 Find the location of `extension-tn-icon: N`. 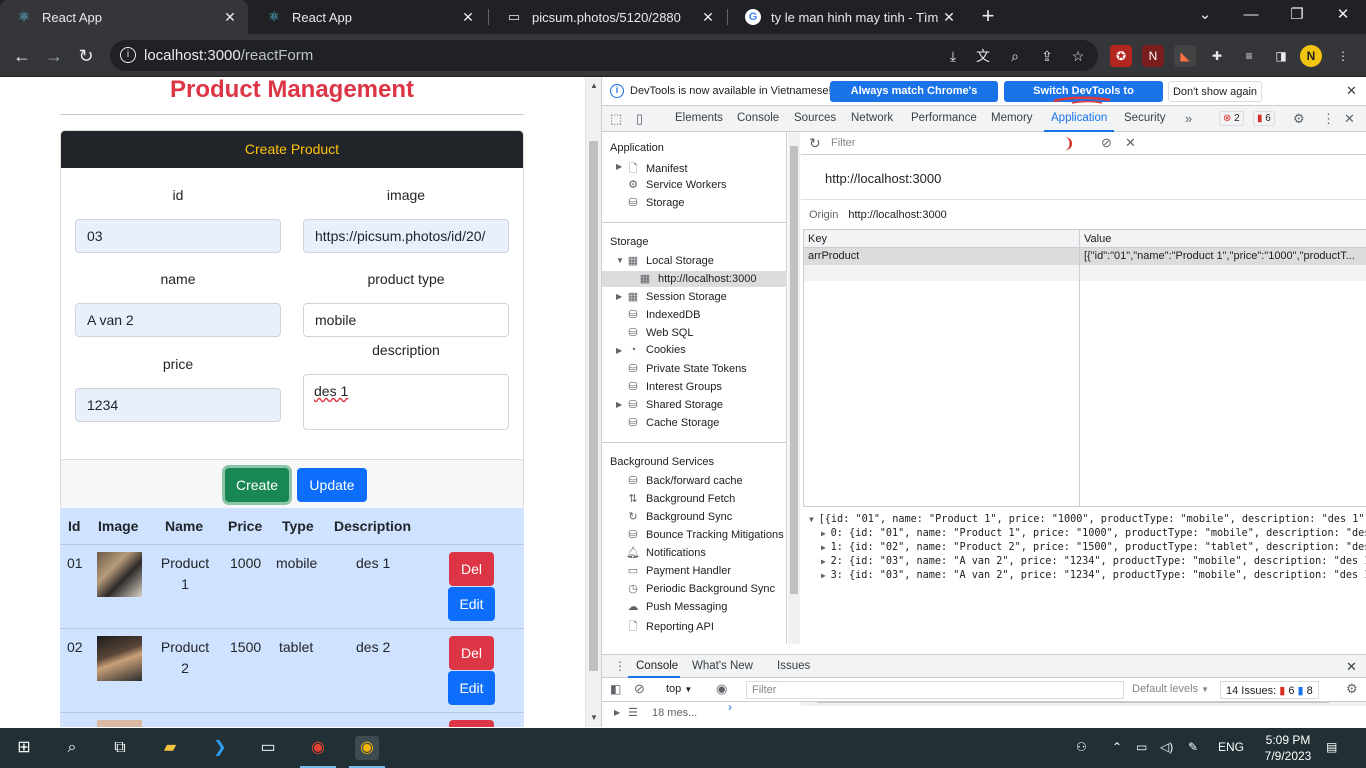

extension-tn-icon: N is located at coordinates (1153, 56).